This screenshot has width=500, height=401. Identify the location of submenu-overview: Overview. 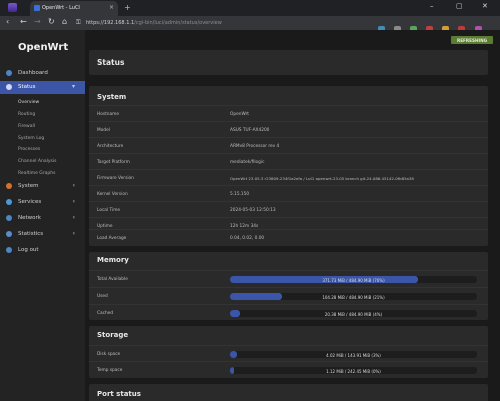
(28, 102).